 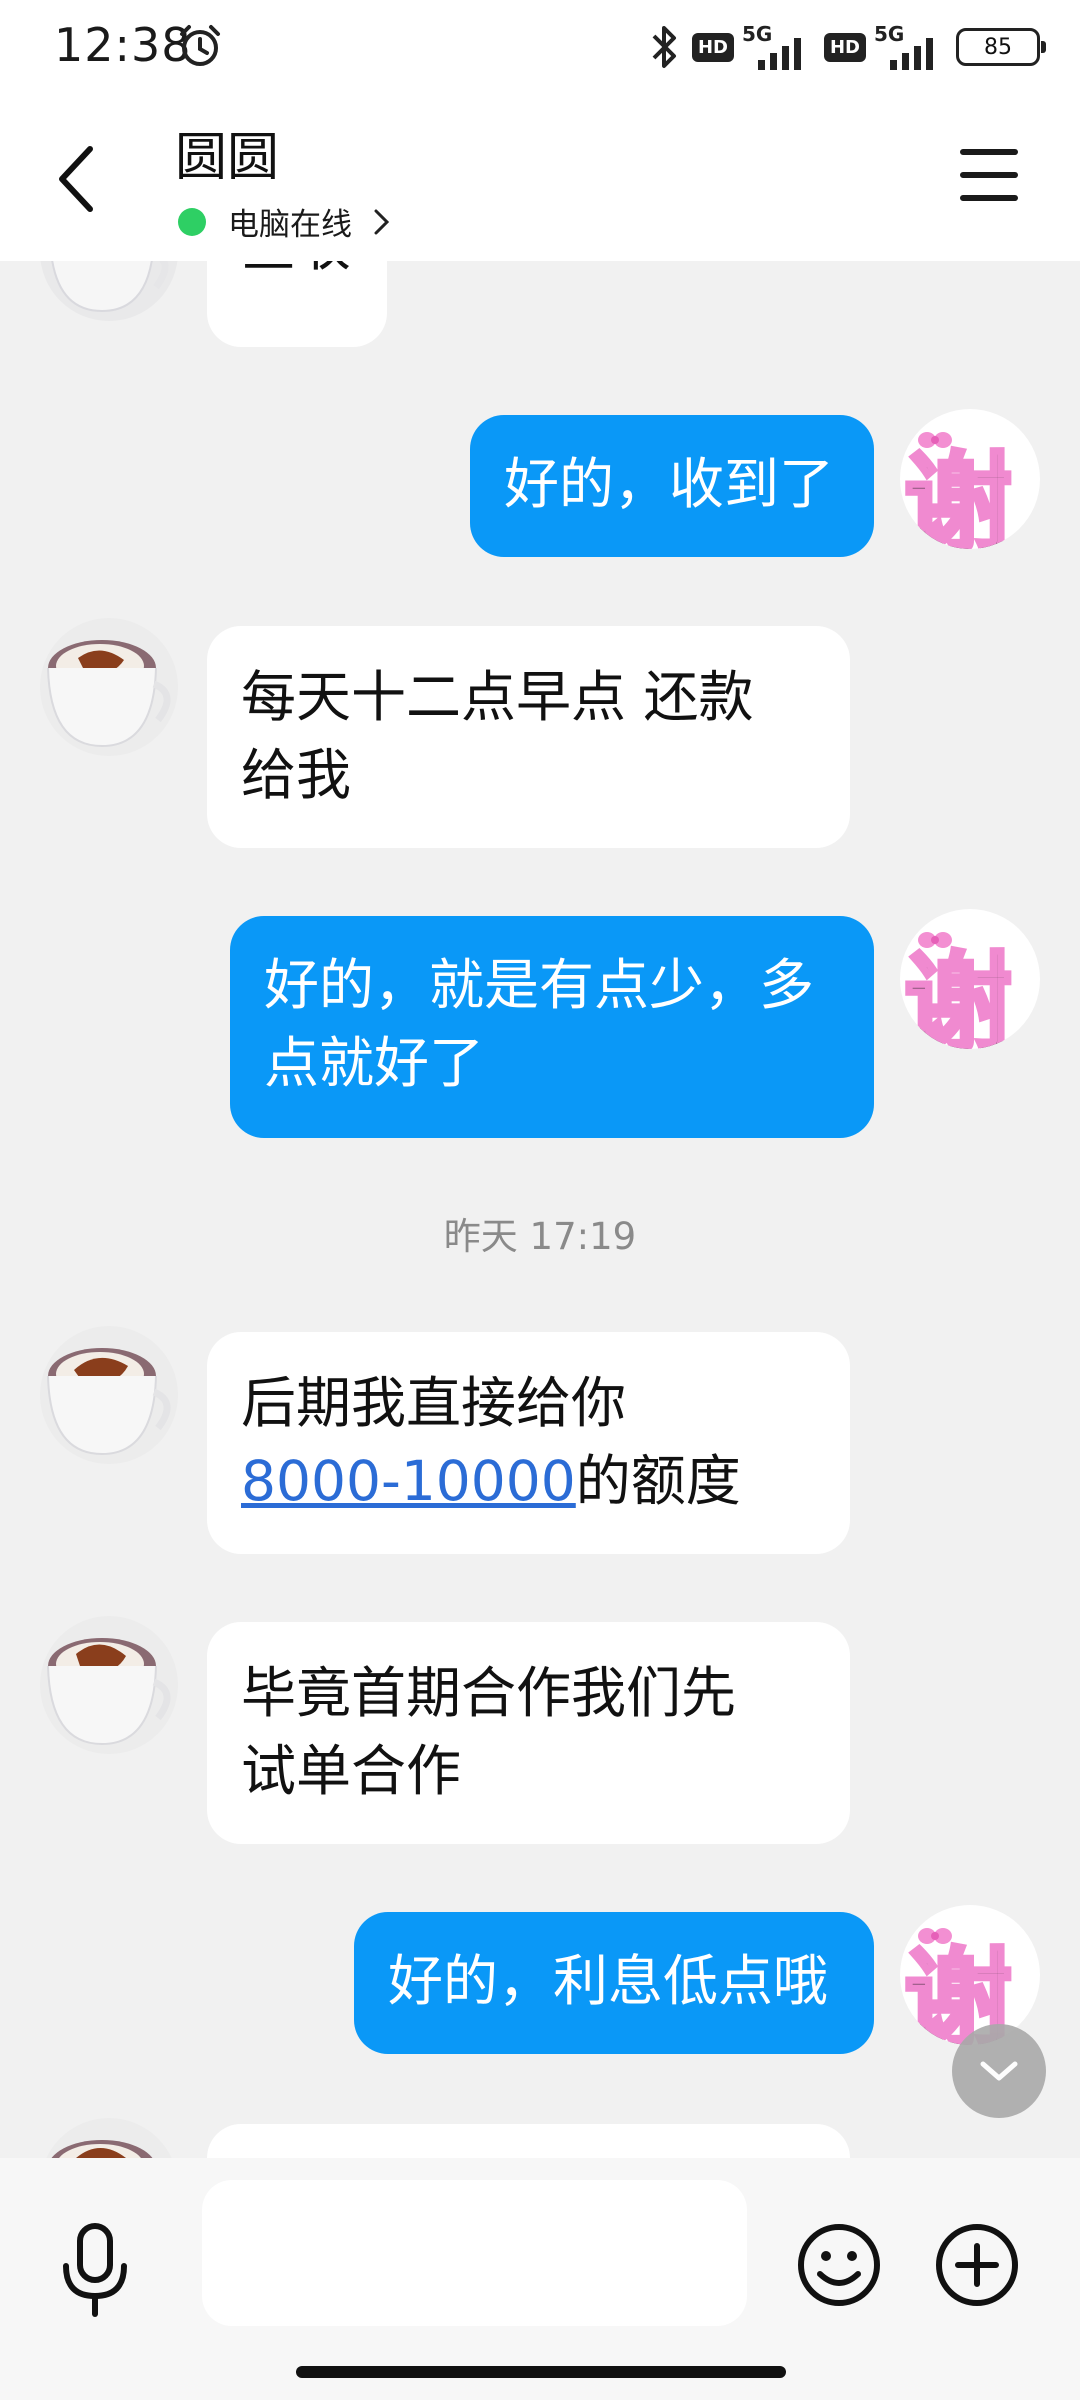 I want to click on alarm-clock-icon, so click(x=200, y=45).